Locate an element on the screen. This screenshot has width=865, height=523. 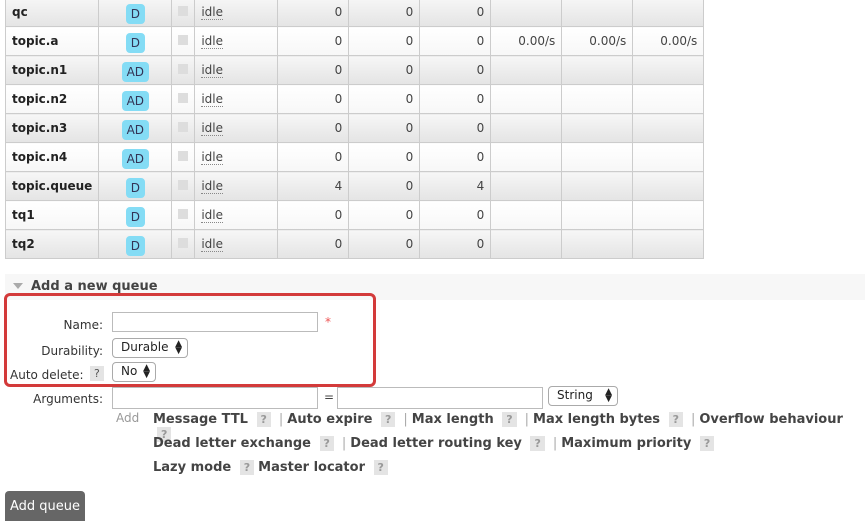
durability-select: Durable ▲ ▼ is located at coordinates (150, 348).